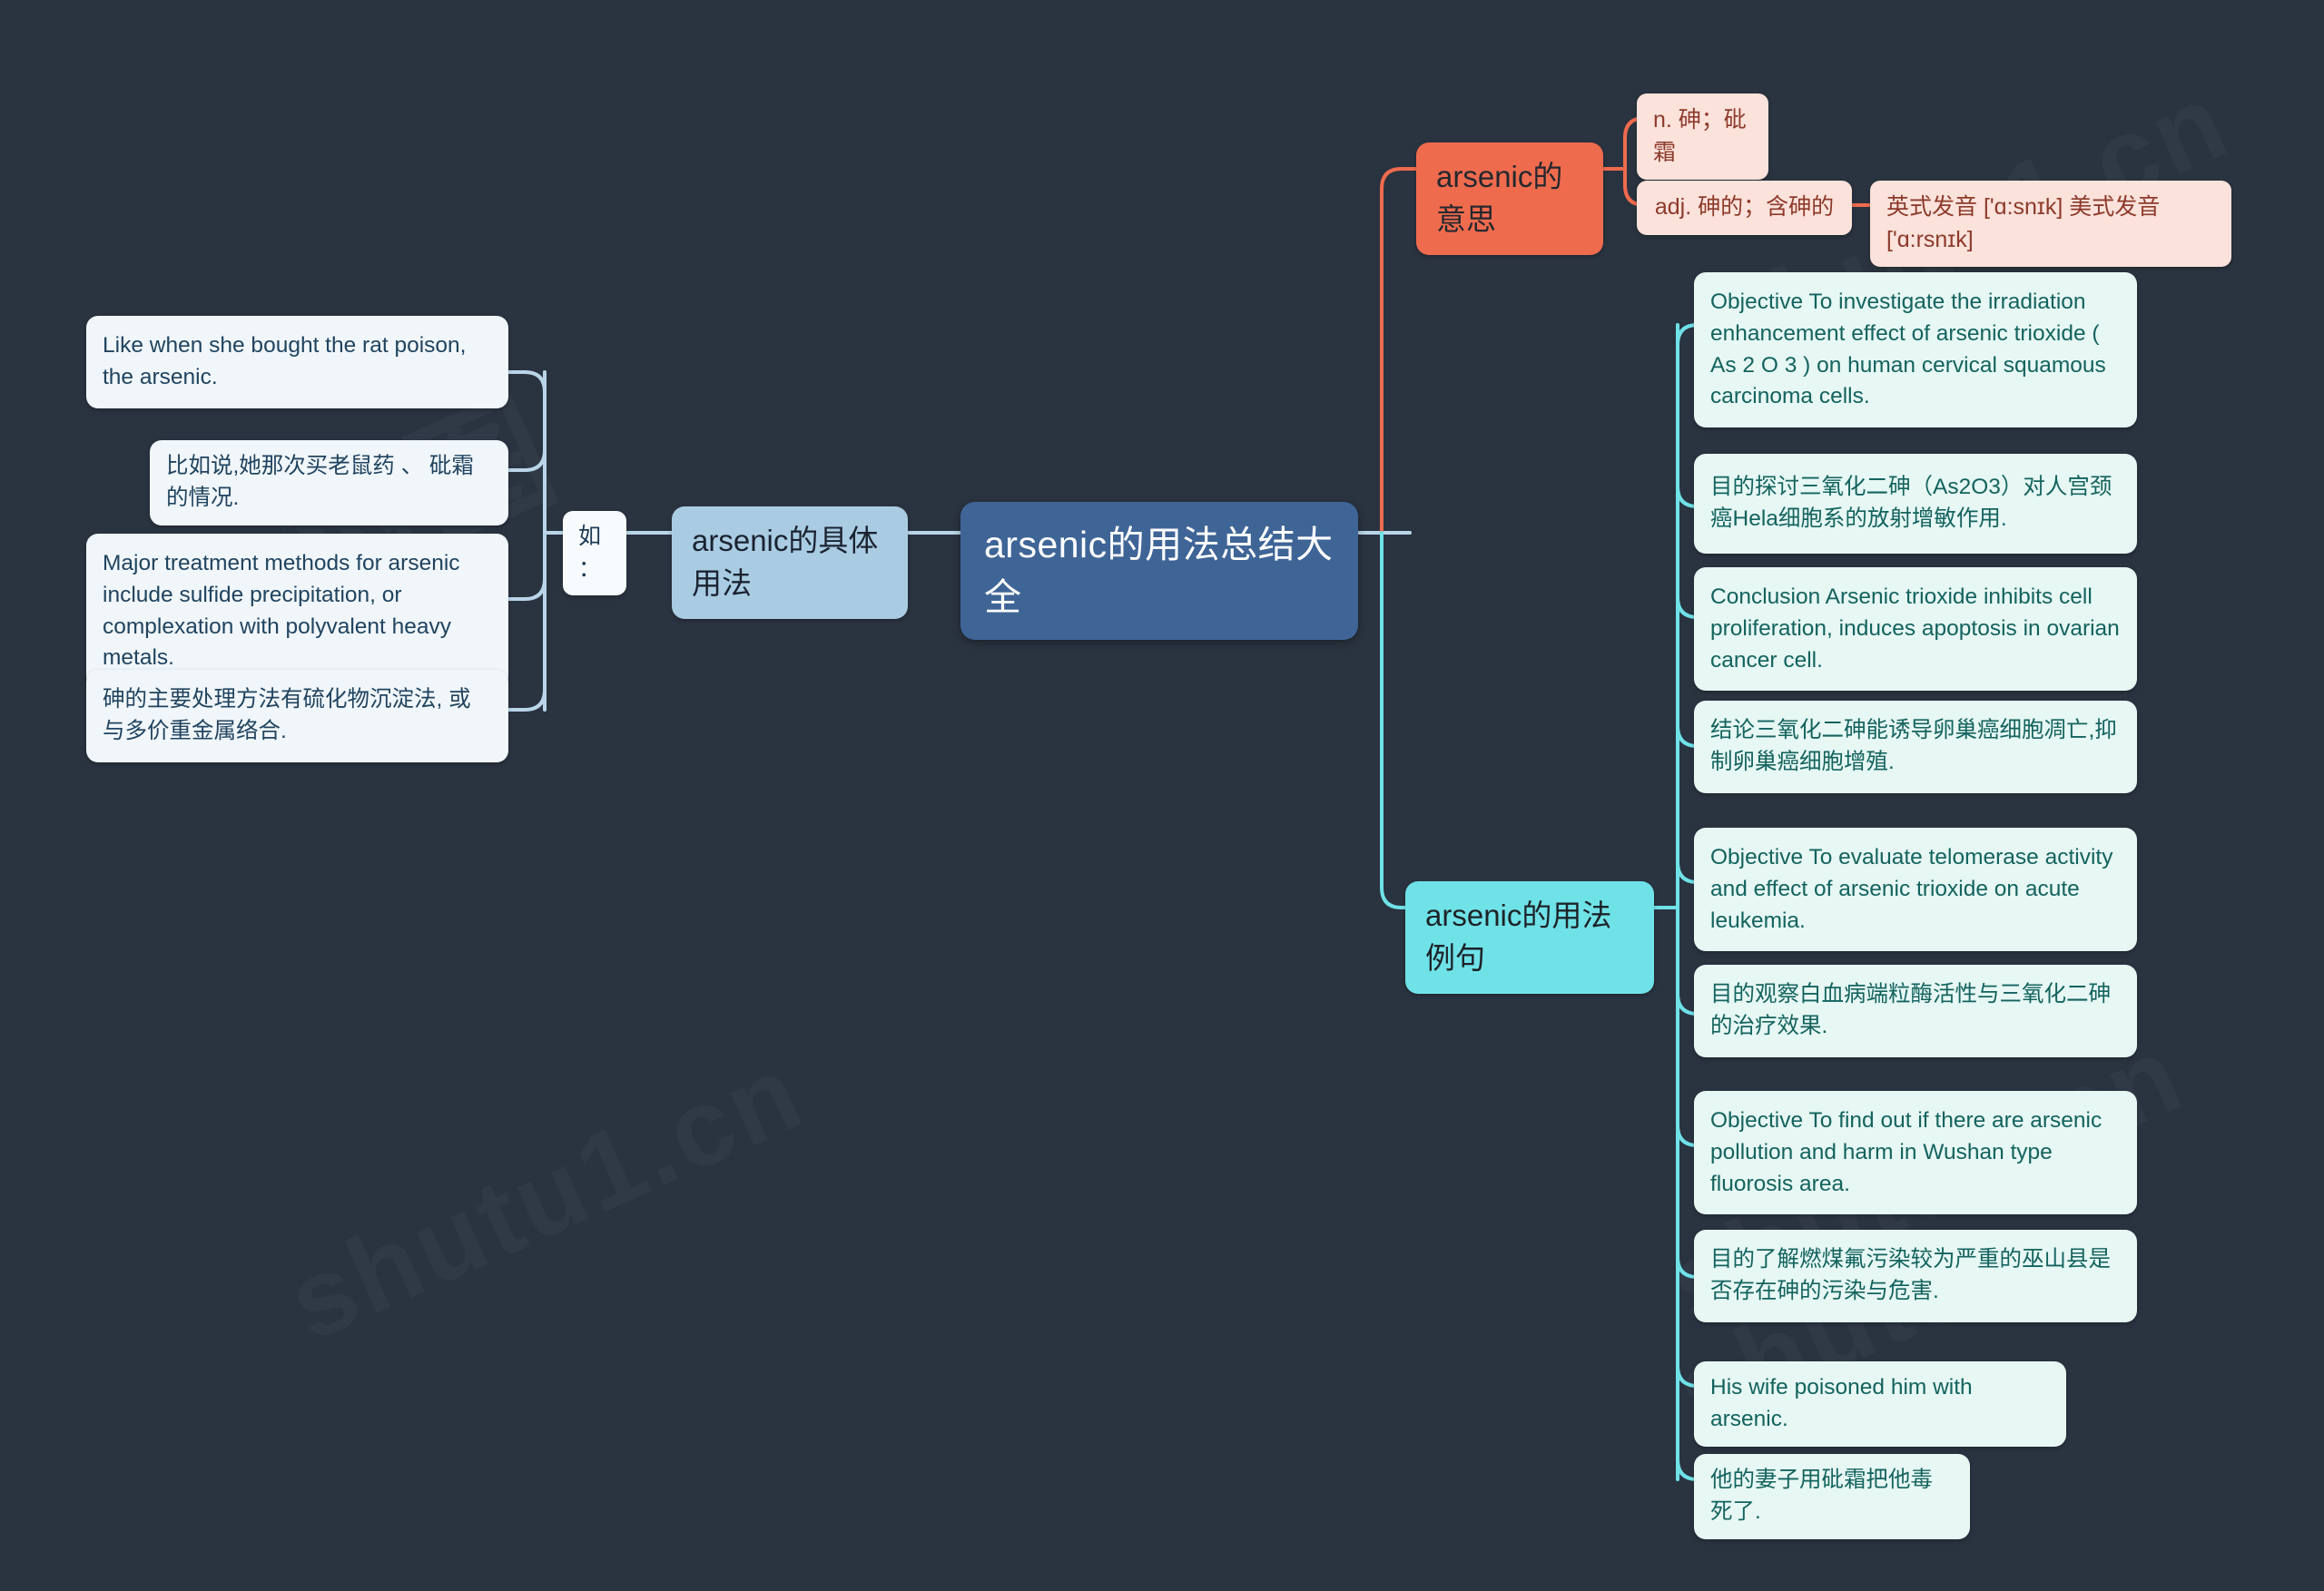 This screenshot has width=2324, height=1591. Describe the element at coordinates (785, 562) in the screenshot. I see `branch-usage-label: arsenic的具体用法` at that location.